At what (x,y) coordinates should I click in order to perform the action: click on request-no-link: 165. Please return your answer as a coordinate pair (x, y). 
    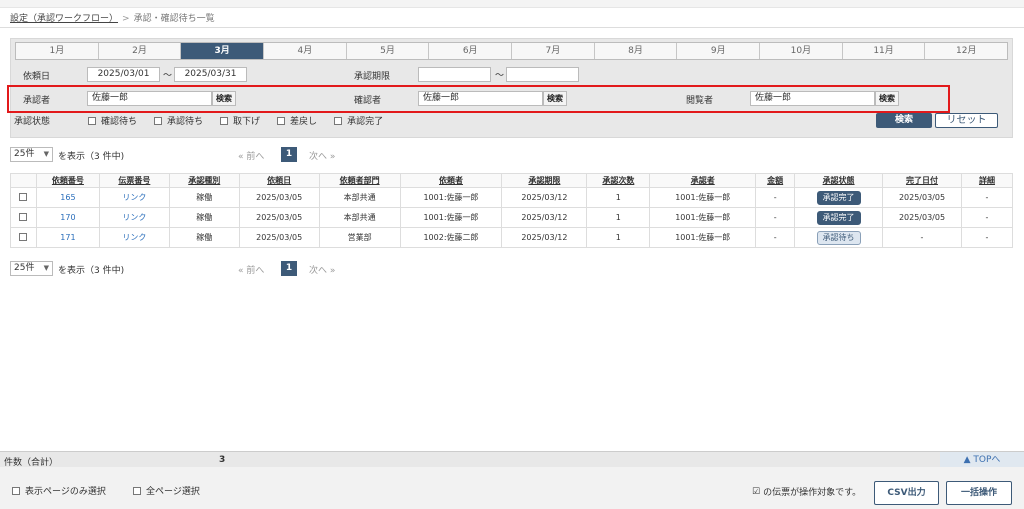
    Looking at the image, I should click on (67, 197).